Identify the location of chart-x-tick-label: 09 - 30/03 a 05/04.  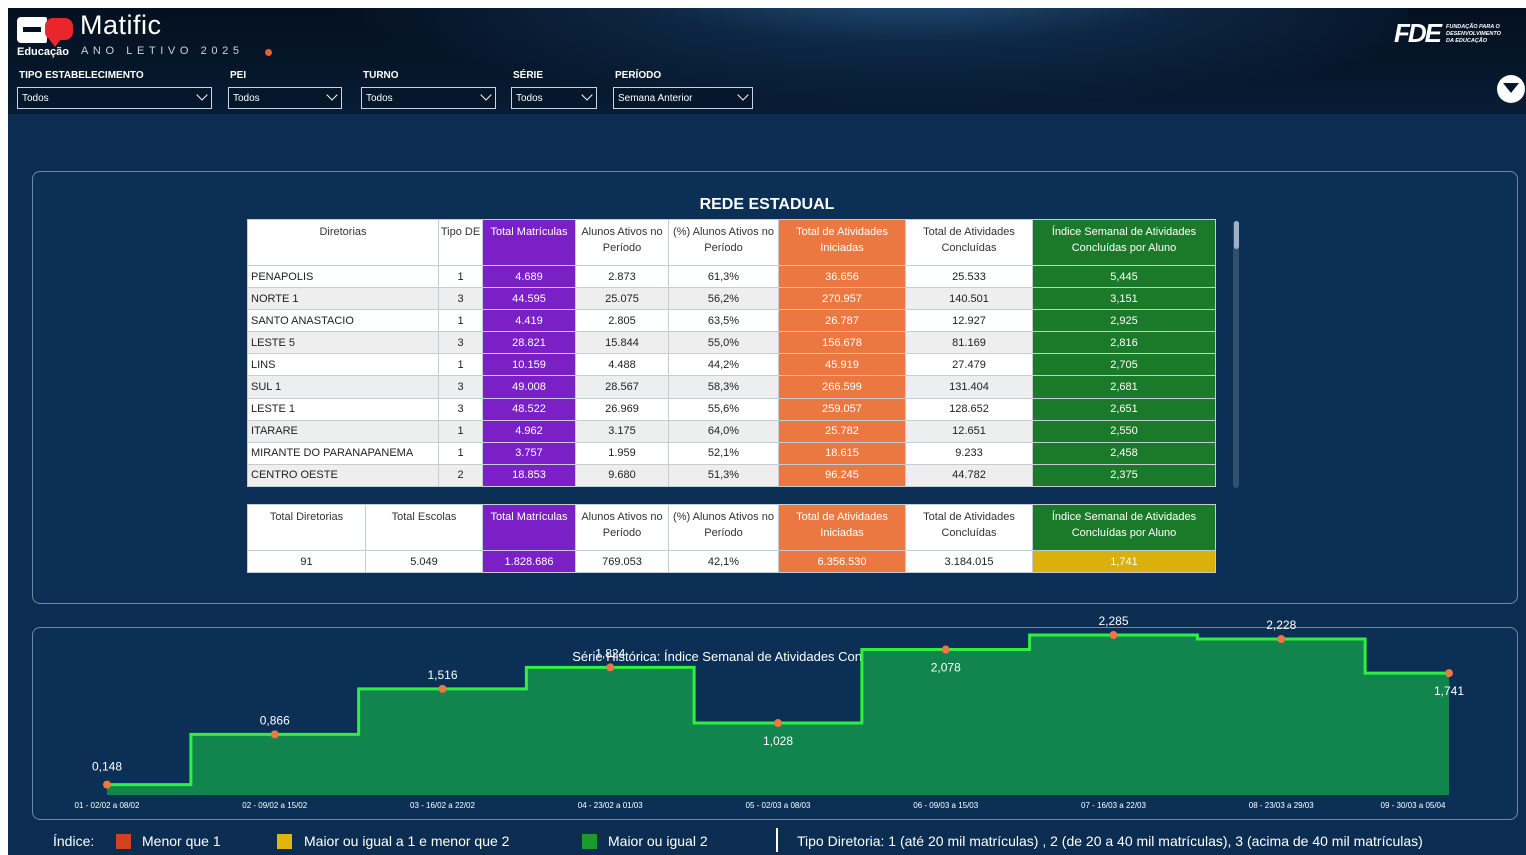
(1413, 805).